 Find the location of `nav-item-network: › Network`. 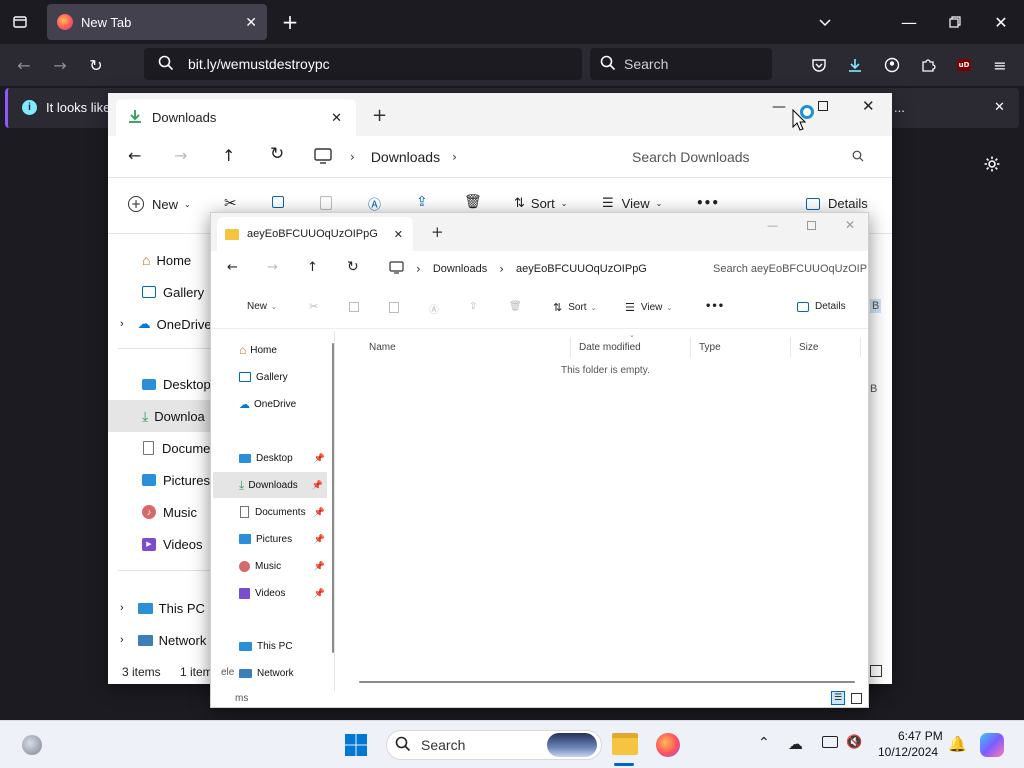

nav-item-network: › Network is located at coordinates (160, 640).